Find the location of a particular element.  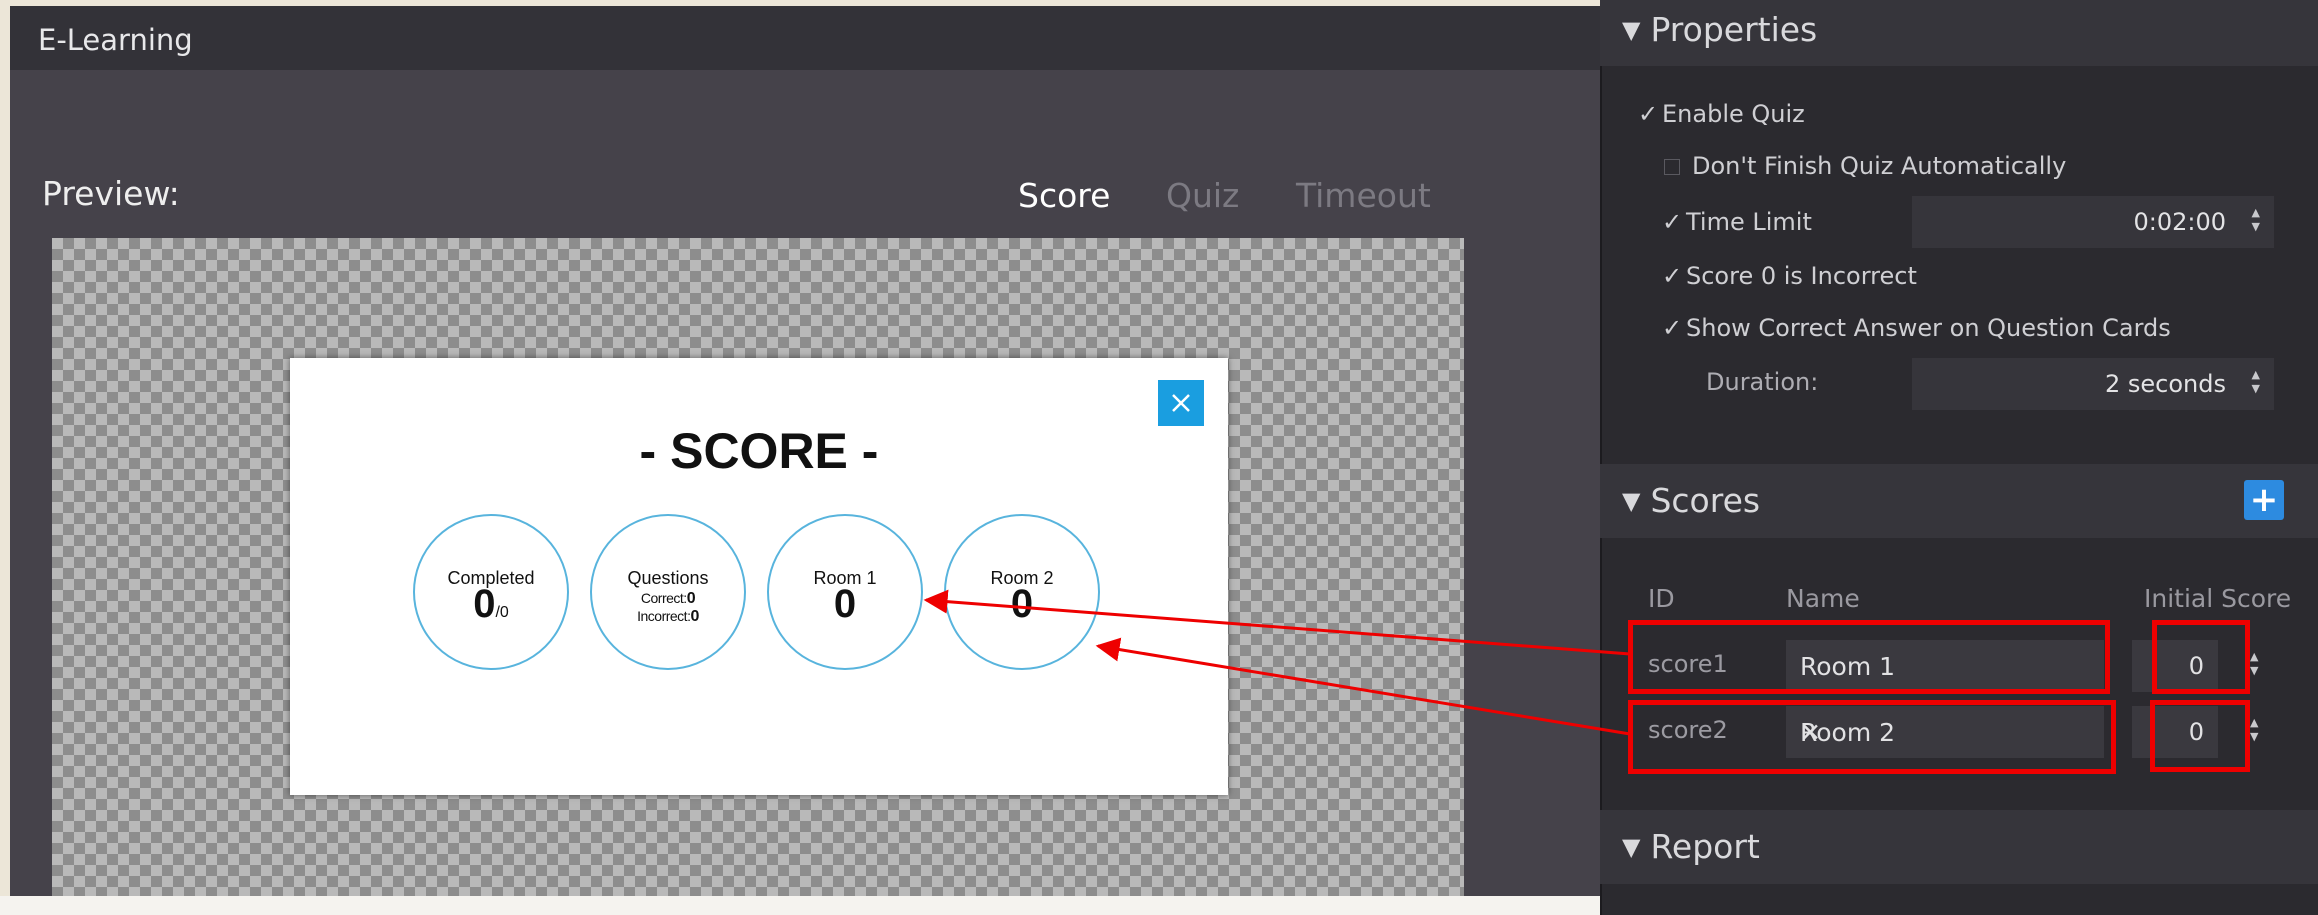

annotation-arrows is located at coordinates (1277, 662).